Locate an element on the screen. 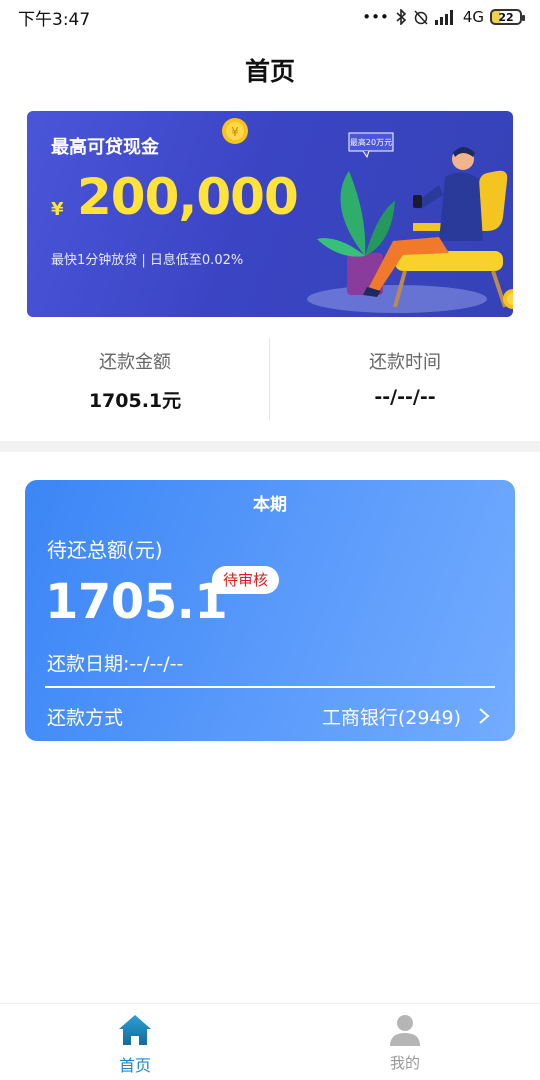 This screenshot has height=1080, width=540. summary-time: 还款时间 --/--/-- is located at coordinates (405, 379).